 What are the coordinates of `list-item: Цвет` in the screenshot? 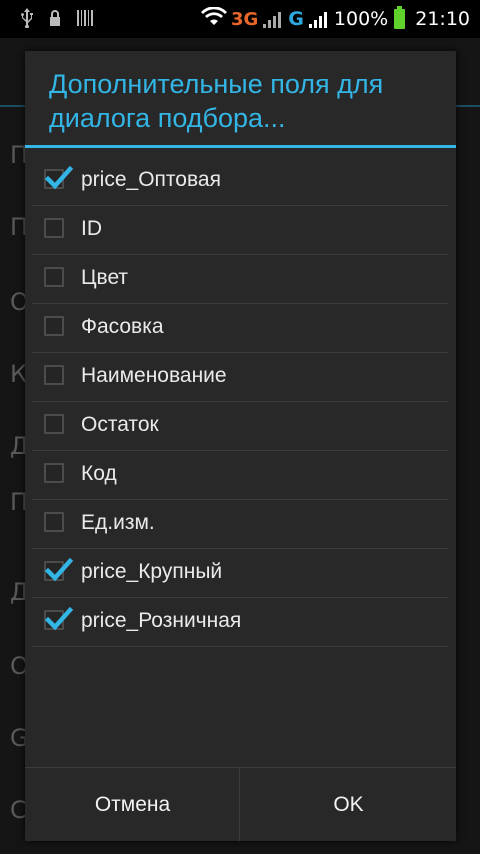 It's located at (240, 279).